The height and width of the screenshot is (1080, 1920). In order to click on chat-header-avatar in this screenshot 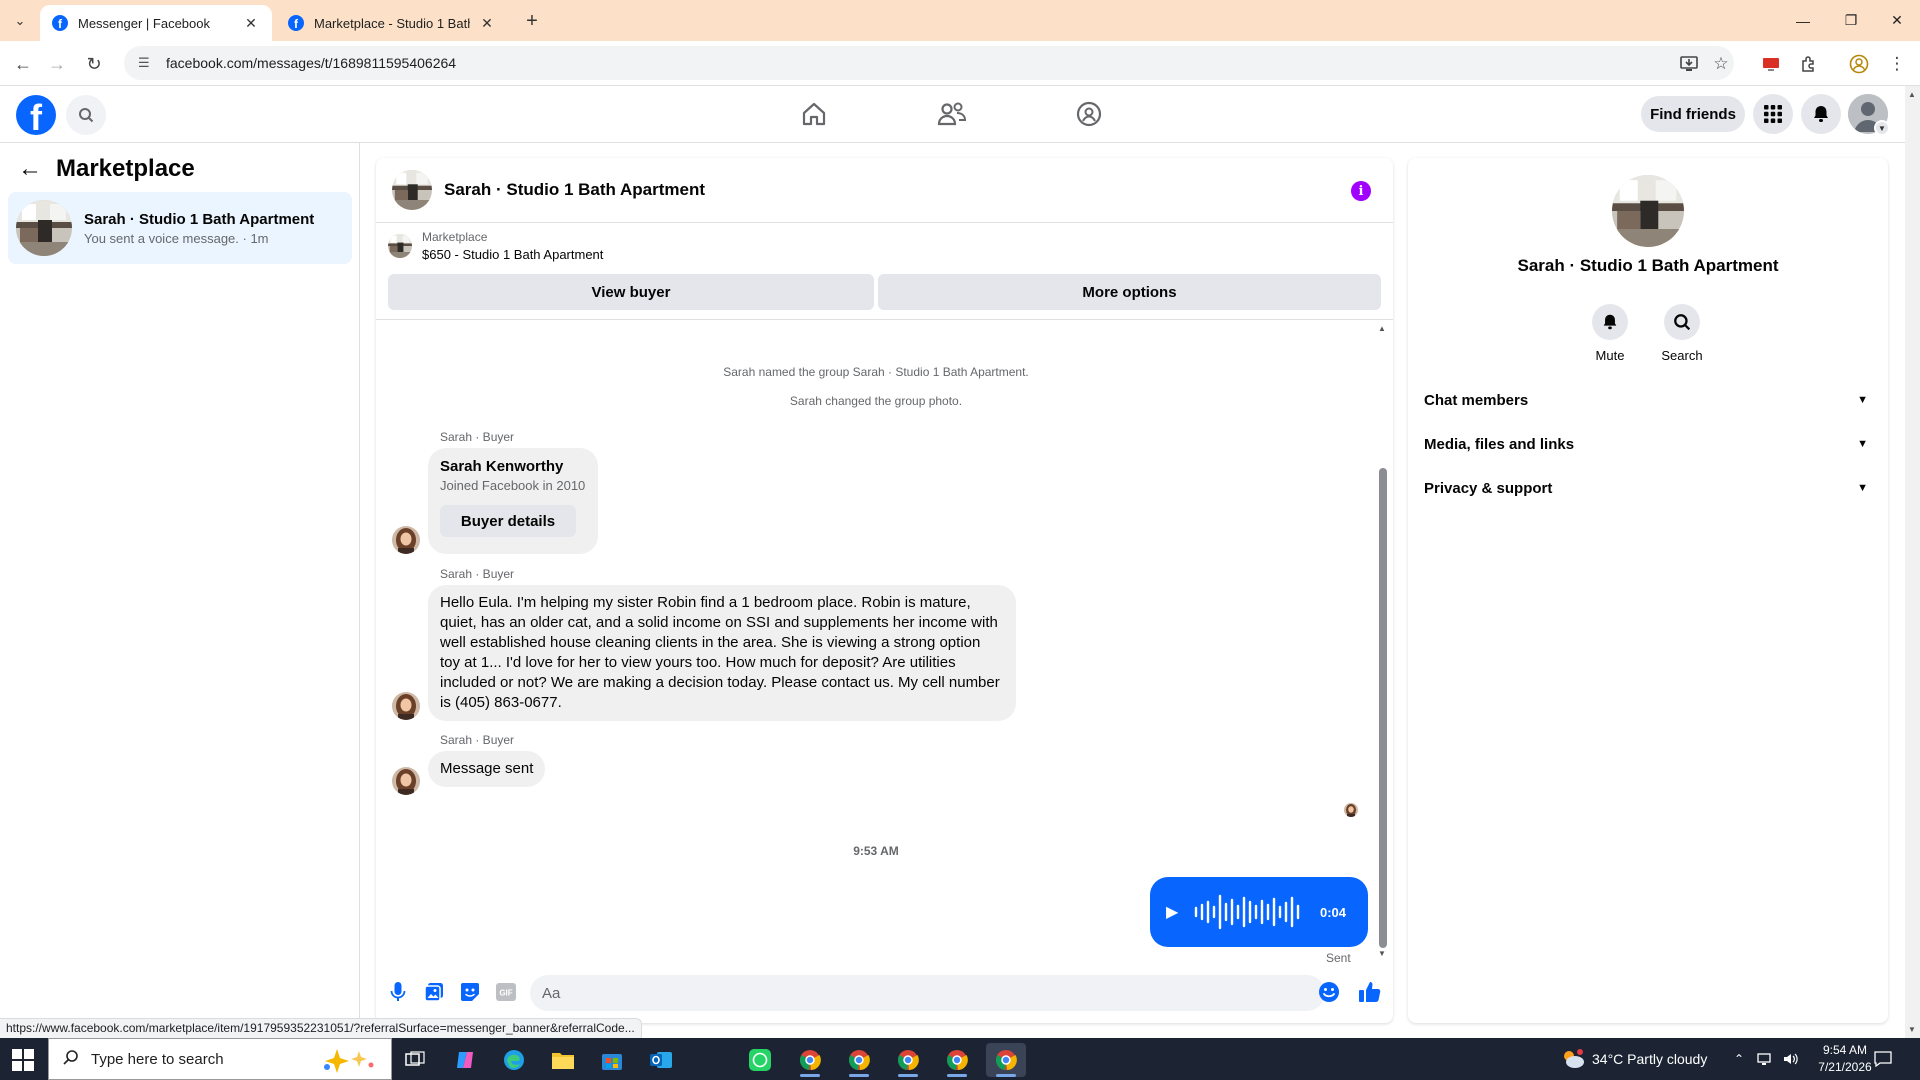, I will do `click(412, 190)`.